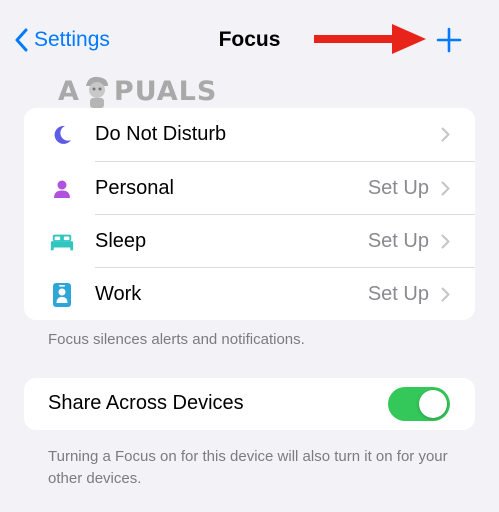  I want to click on add-focus-button, so click(449, 40).